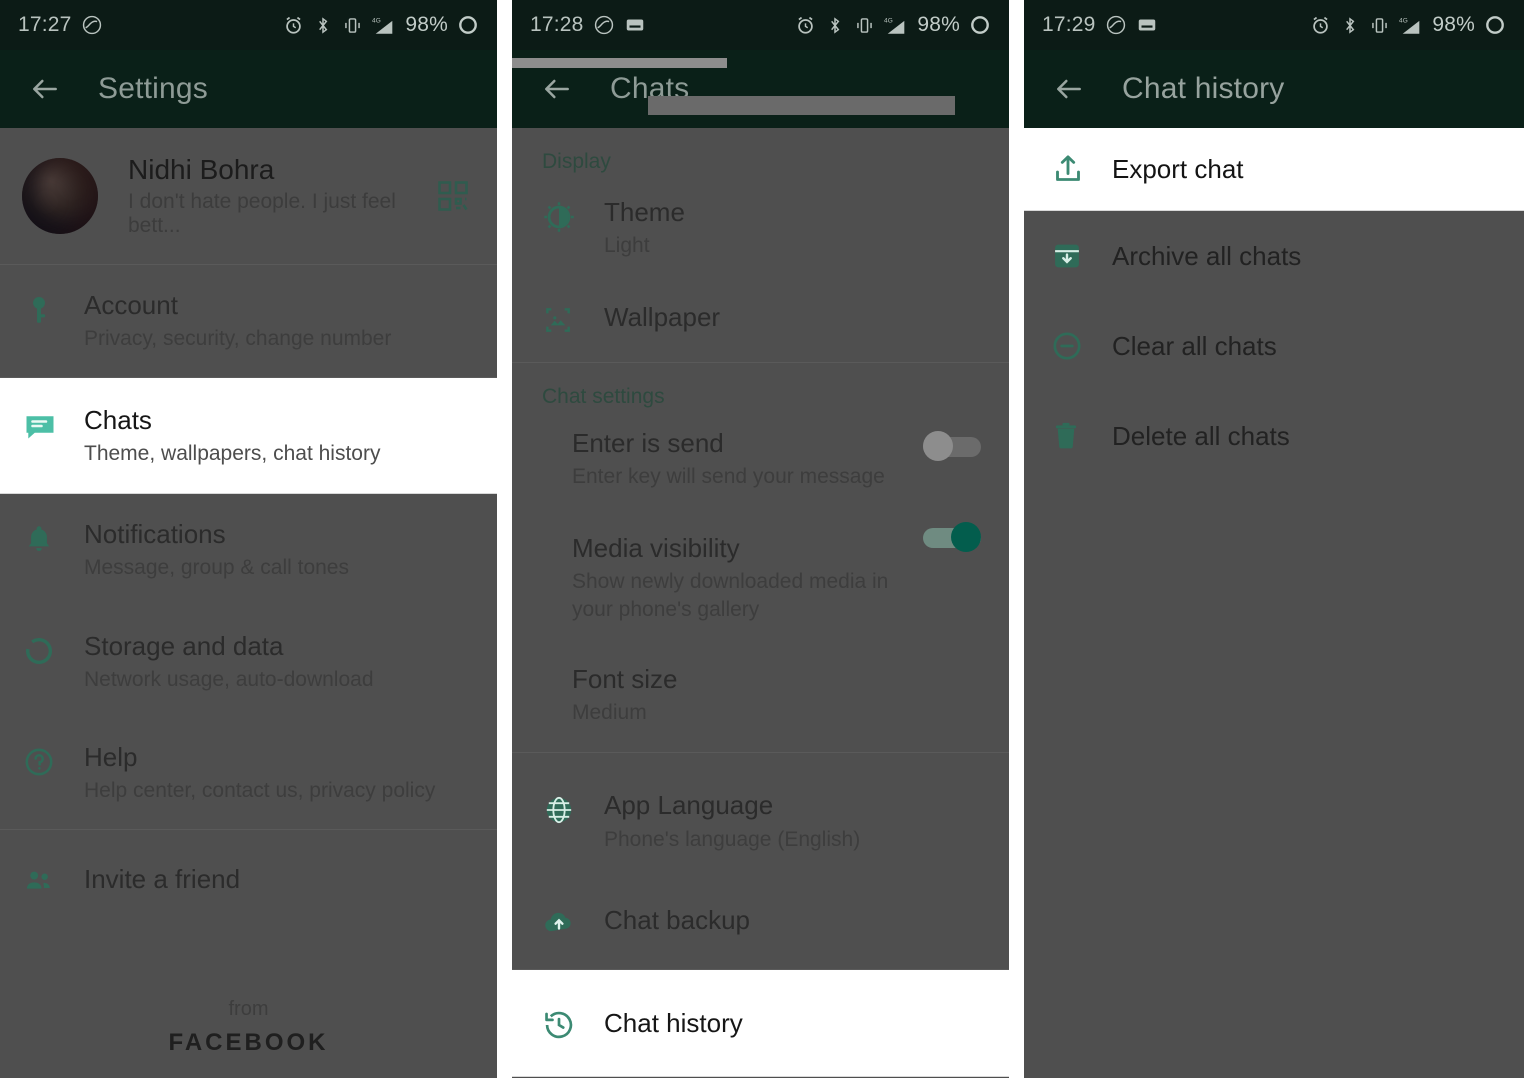 Image resolution: width=1524 pixels, height=1078 pixels. I want to click on avatar, so click(60, 196).